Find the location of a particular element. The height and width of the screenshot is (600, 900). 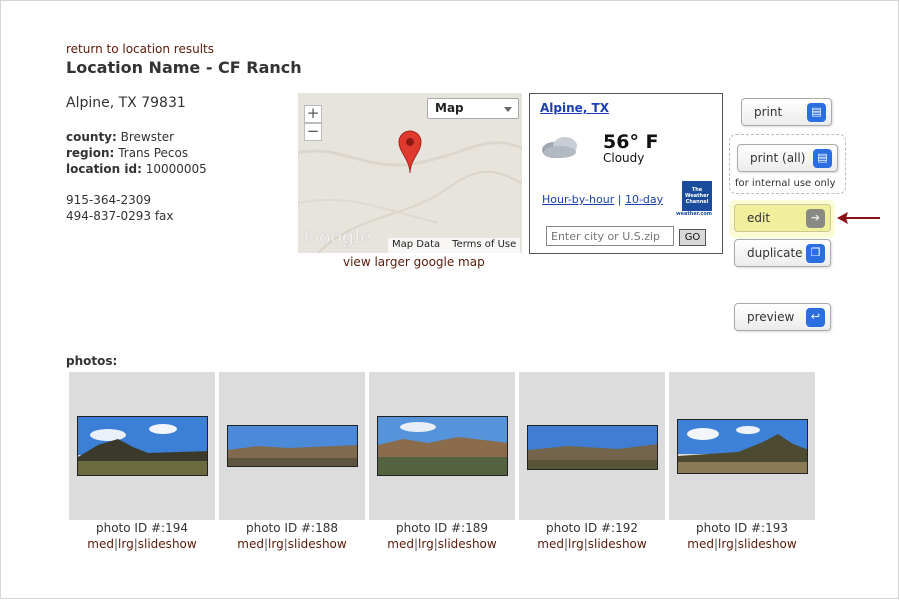

cloud-icon is located at coordinates (559, 147).